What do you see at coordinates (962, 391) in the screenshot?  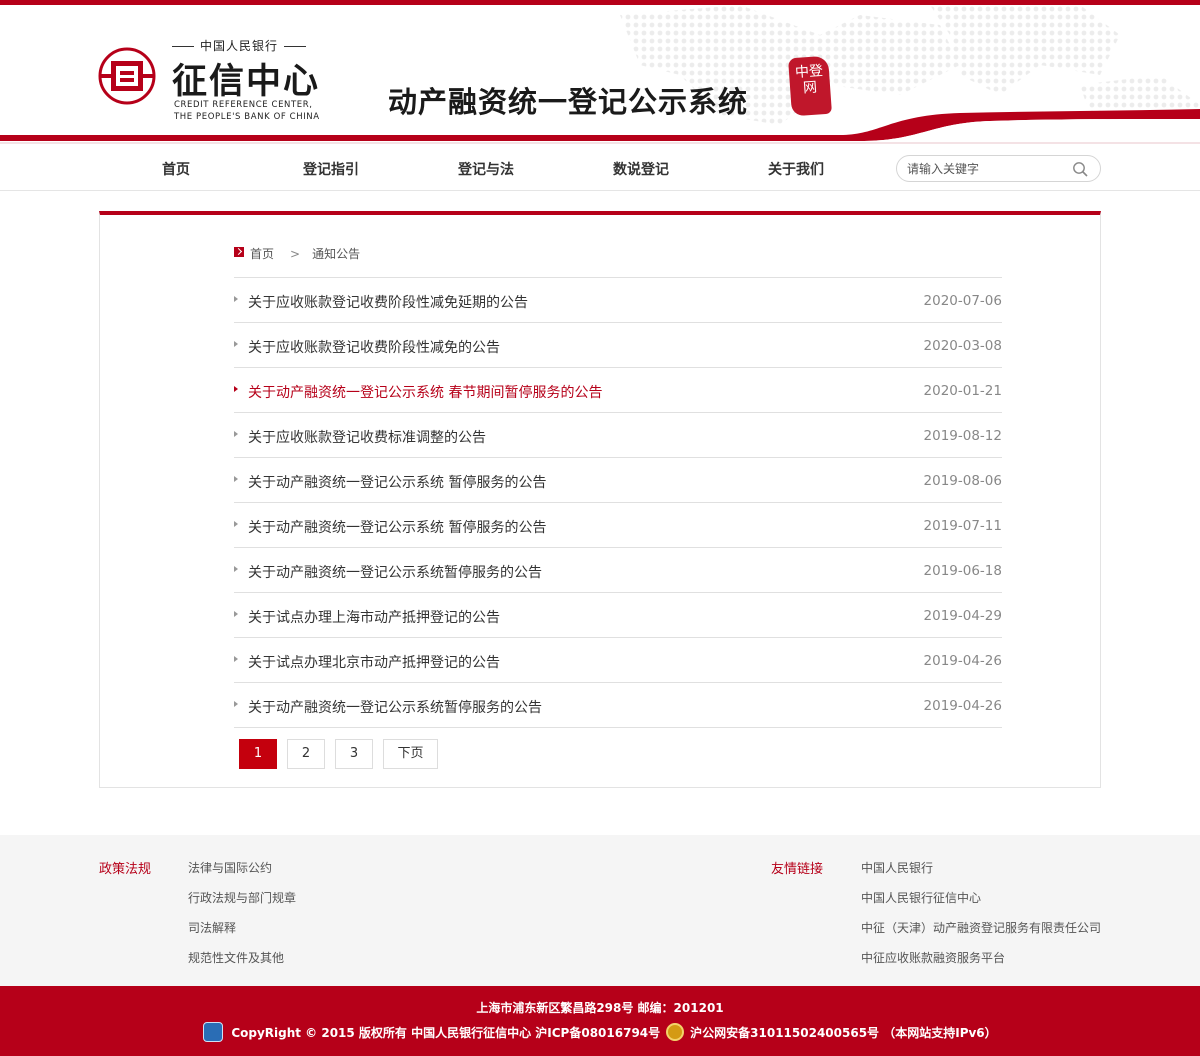 I see `notice-date: 2020-01-21` at bounding box center [962, 391].